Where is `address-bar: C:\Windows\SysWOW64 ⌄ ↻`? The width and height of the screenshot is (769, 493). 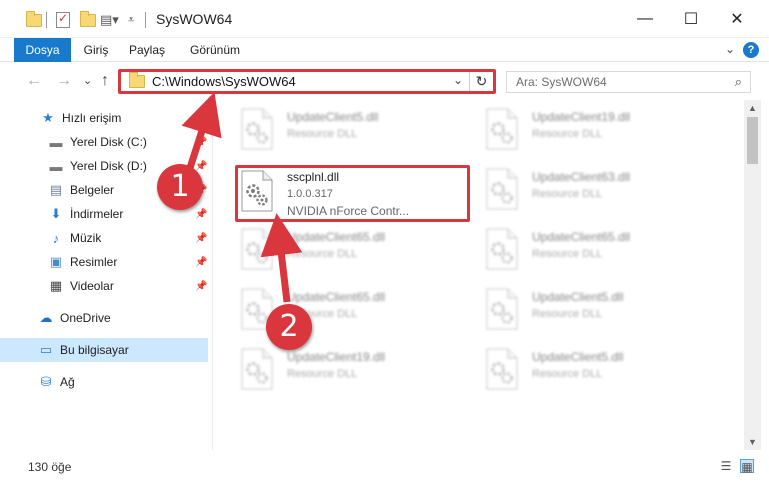 address-bar: C:\Windows\SysWOW64 ⌄ ↻ is located at coordinates (307, 81).